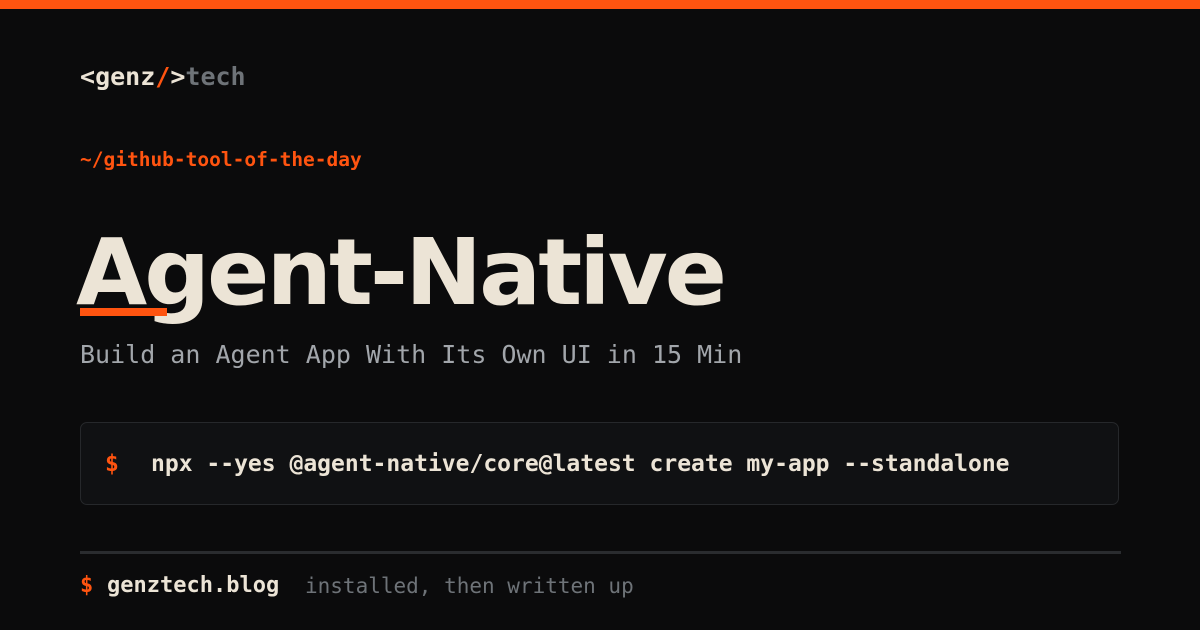  Describe the element at coordinates (600, 552) in the screenshot. I see `divider` at that location.